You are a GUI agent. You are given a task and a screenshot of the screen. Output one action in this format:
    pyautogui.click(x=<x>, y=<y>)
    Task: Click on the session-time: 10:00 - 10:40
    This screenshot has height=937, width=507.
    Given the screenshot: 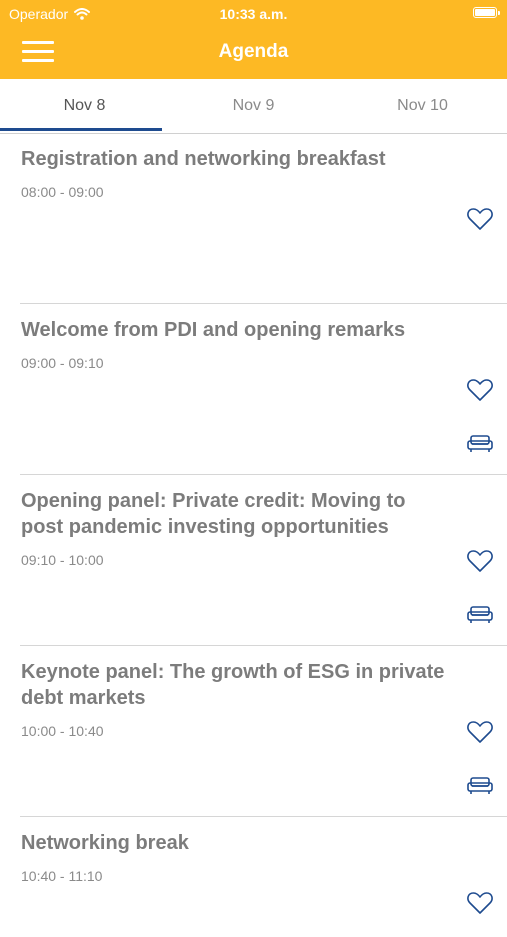 What is the action you would take?
    pyautogui.click(x=62, y=731)
    